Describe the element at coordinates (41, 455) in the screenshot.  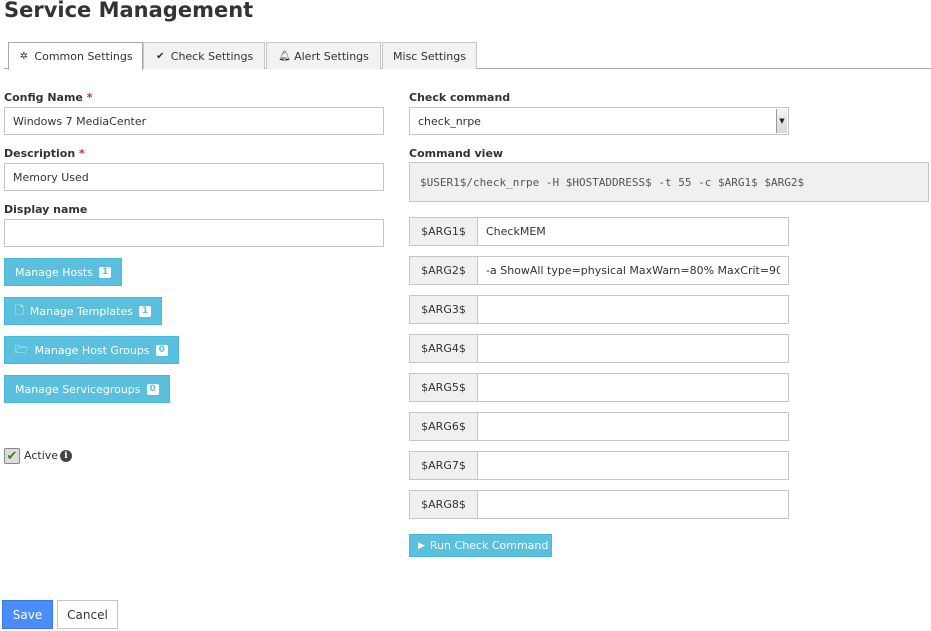
I see `active-label: Active` at that location.